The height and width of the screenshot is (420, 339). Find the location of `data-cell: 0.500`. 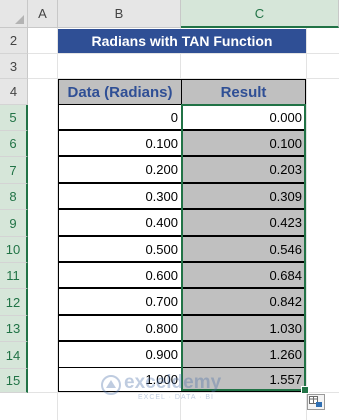

data-cell: 0.500 is located at coordinates (120, 249).